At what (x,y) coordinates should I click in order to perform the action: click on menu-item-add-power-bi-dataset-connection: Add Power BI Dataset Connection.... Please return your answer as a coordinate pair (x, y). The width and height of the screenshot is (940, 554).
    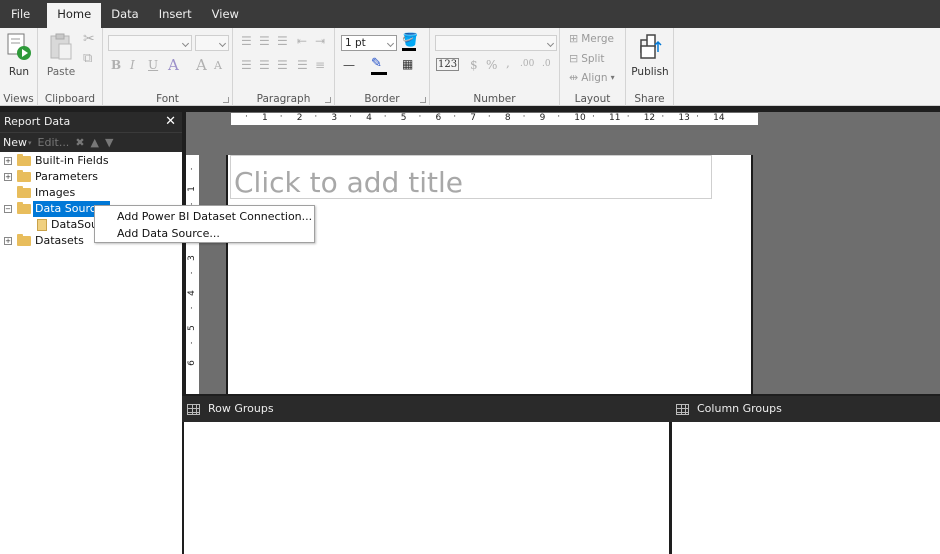
    Looking at the image, I should click on (204, 216).